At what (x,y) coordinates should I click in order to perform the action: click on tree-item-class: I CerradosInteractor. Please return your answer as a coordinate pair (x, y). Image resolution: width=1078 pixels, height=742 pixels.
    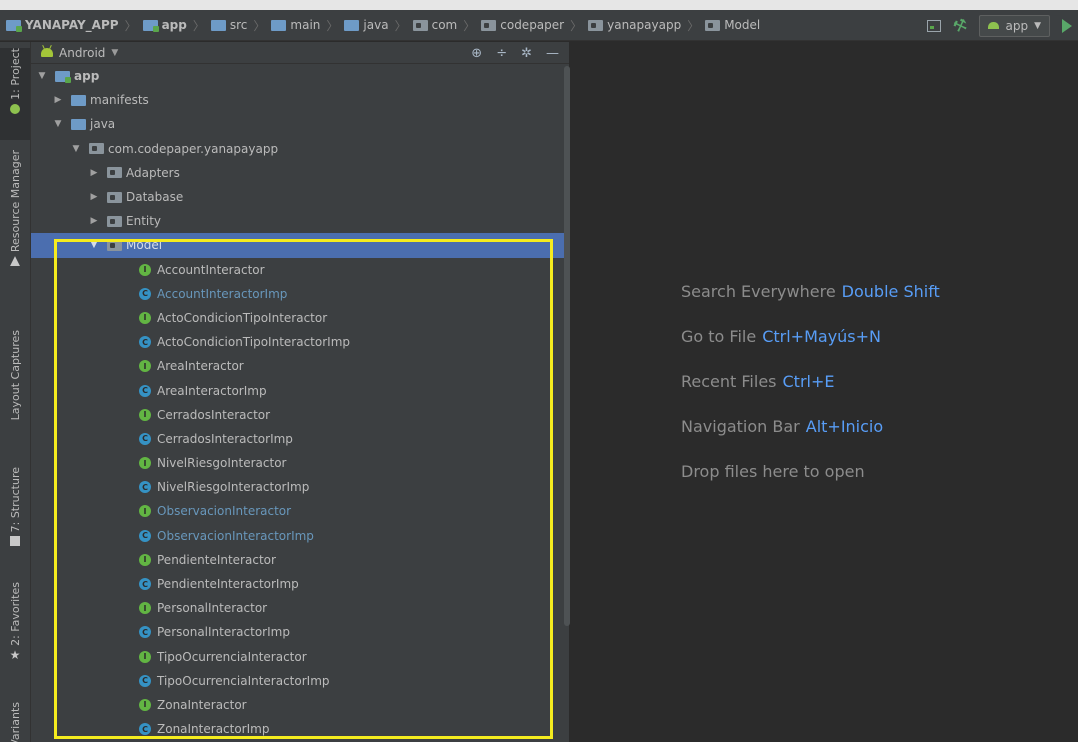
    Looking at the image, I should click on (300, 415).